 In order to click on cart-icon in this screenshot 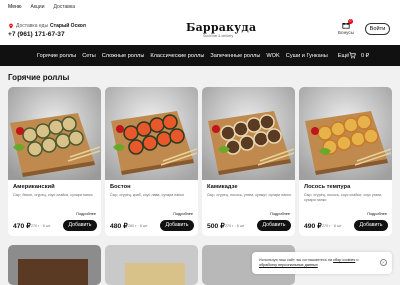, I will do `click(352, 55)`.